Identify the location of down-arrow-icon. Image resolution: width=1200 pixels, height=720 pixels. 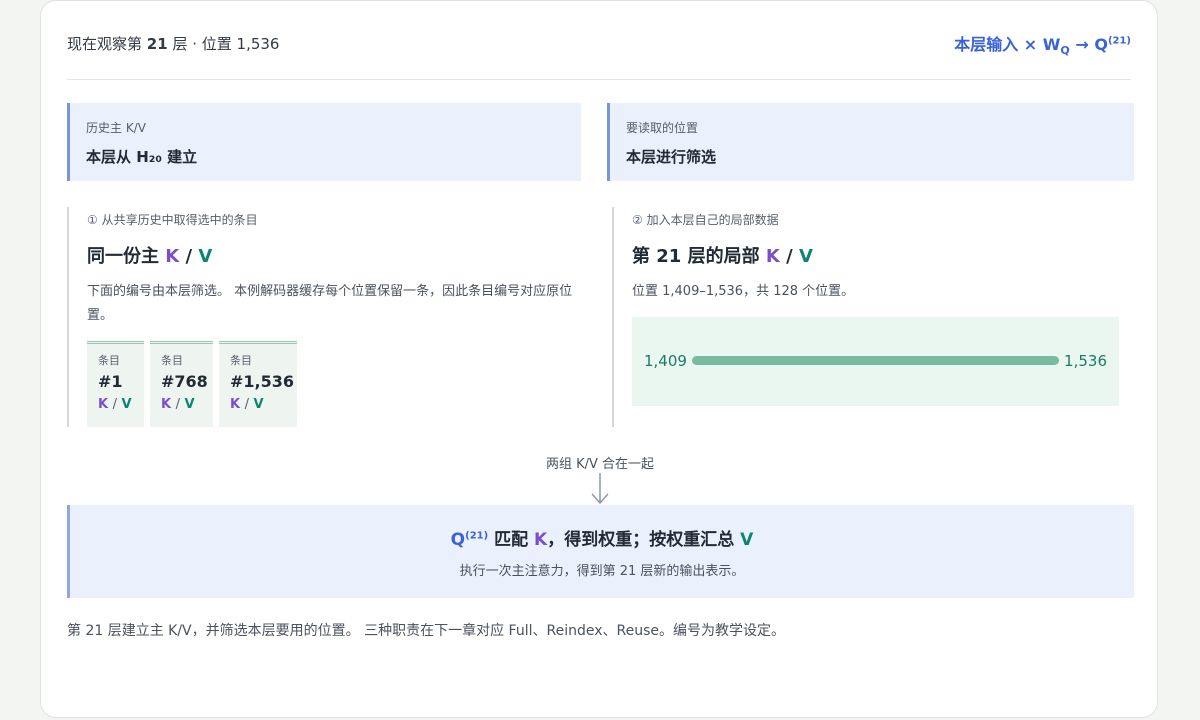
(600, 489).